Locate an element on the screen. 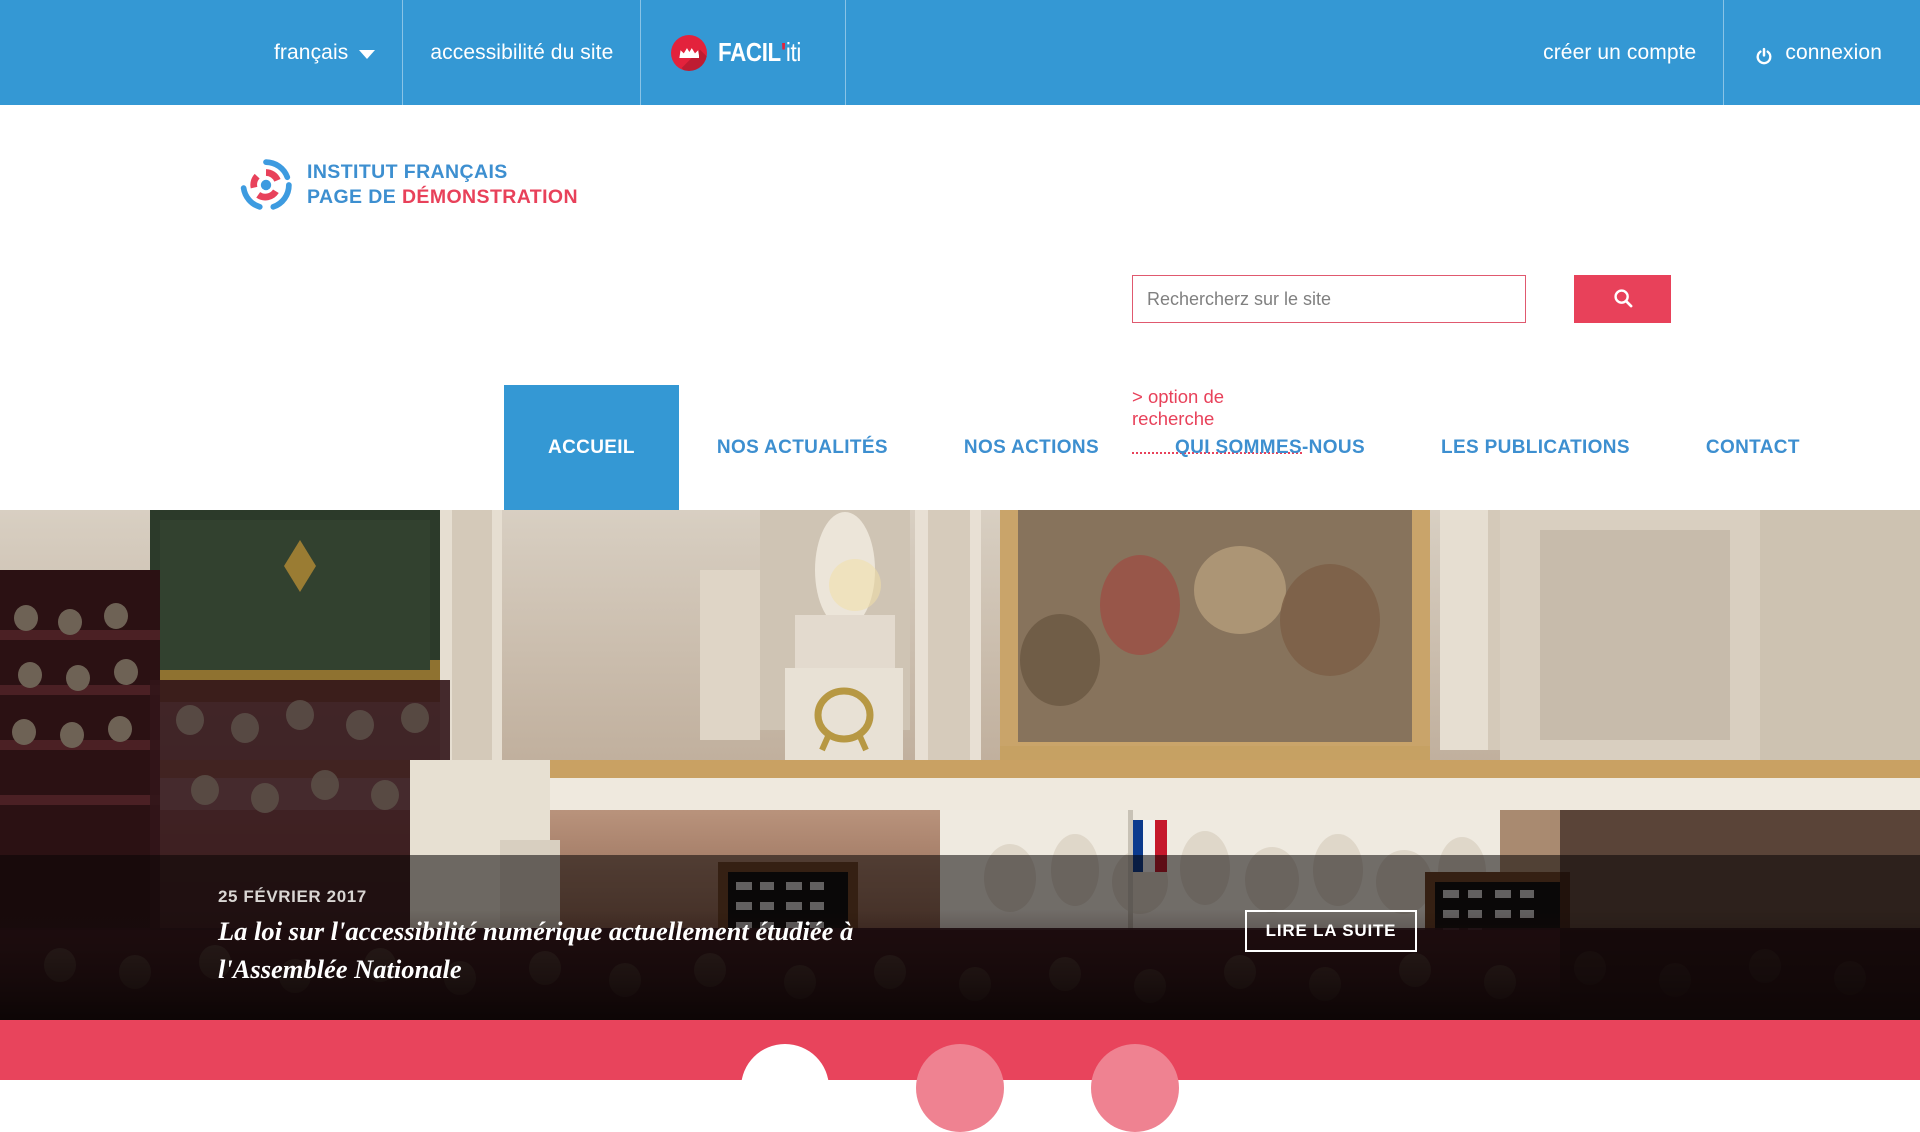 This screenshot has height=1132, width=1920. faciliti-logo-button: FACIL'iti is located at coordinates (742, 52).